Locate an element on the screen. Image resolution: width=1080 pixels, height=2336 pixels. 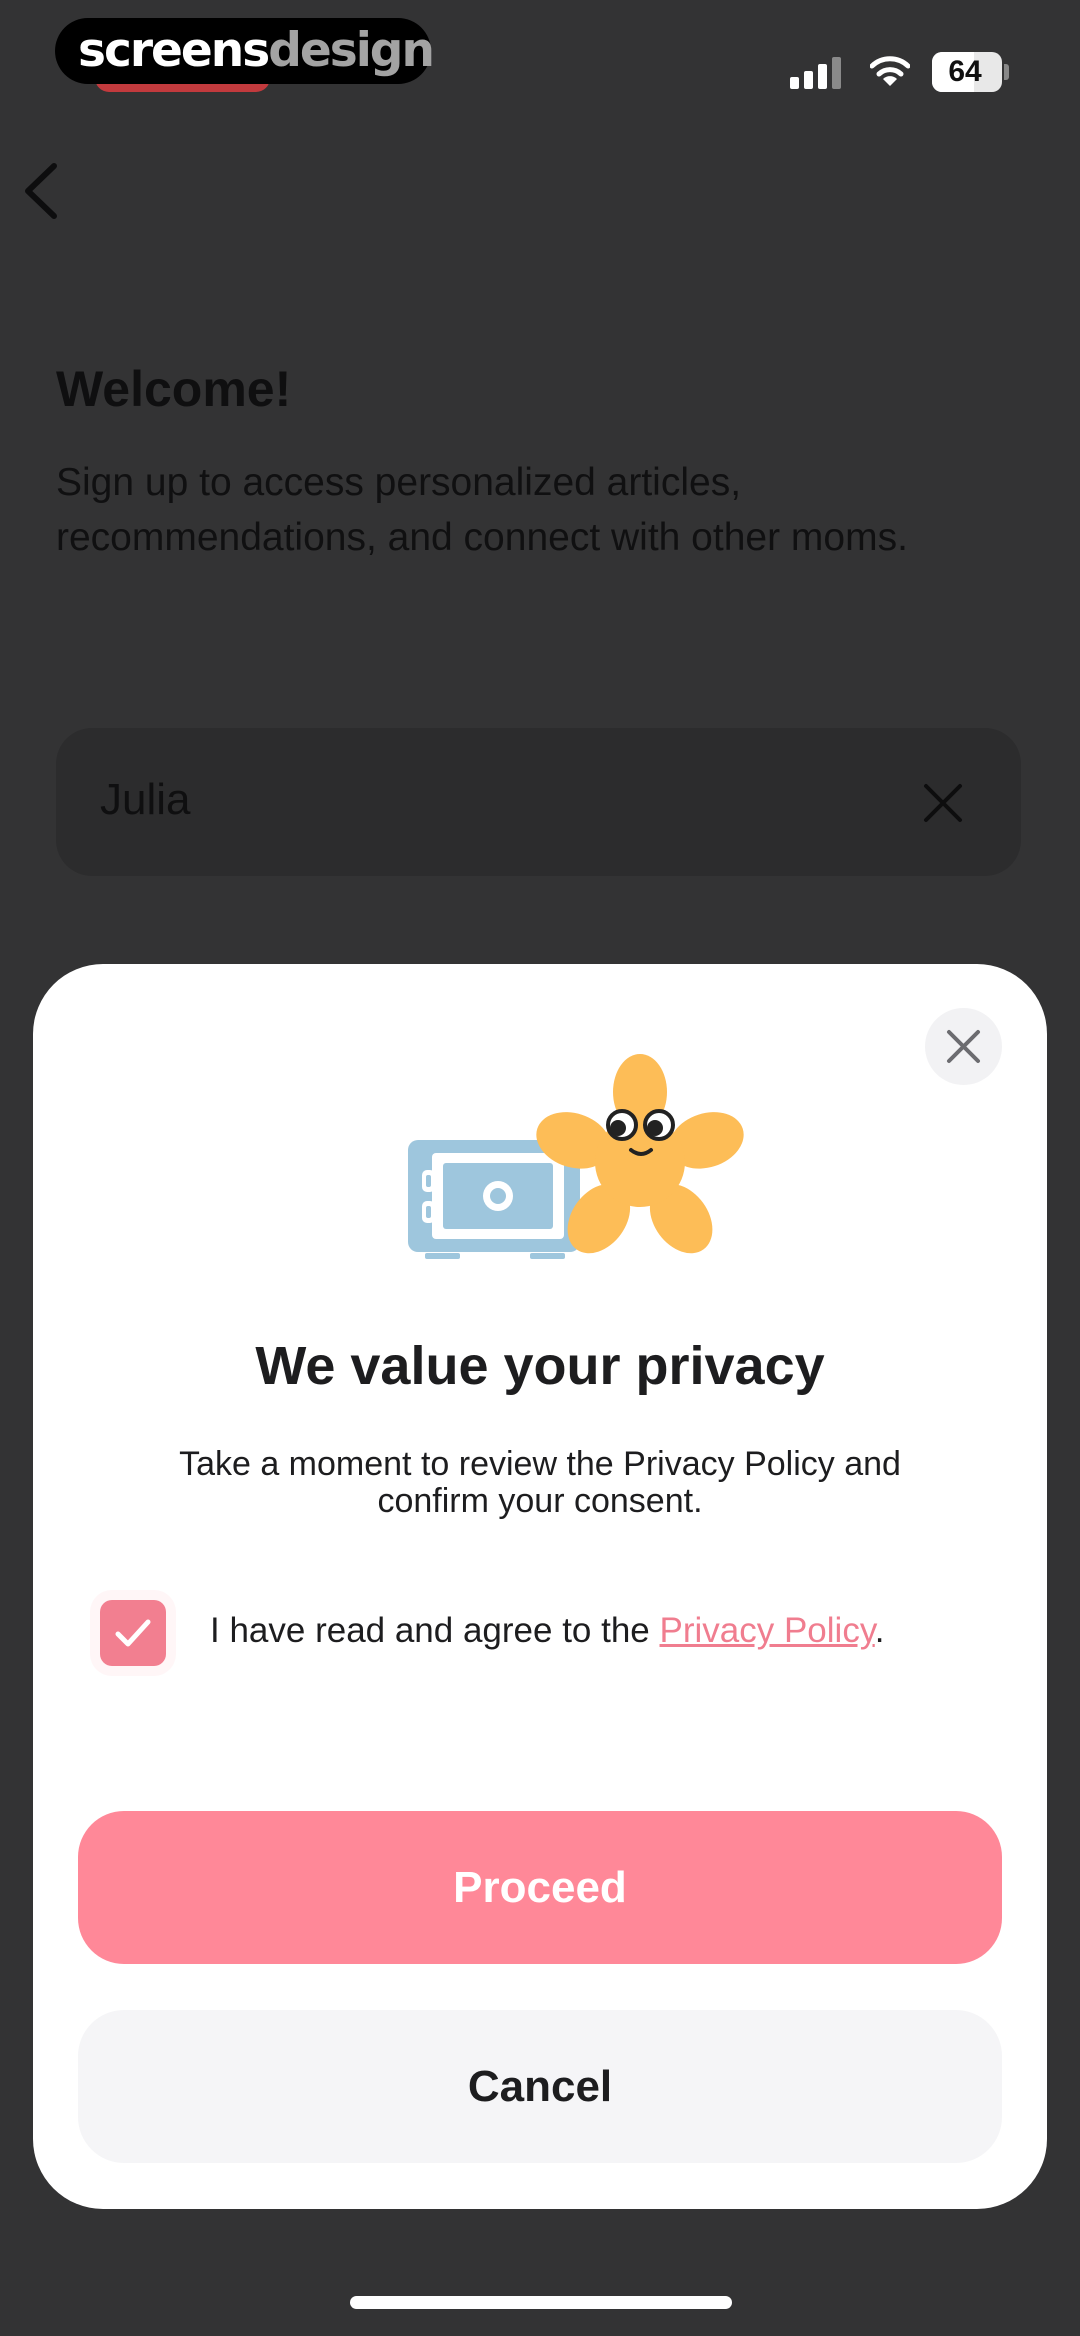
privacy-policy-link: Privacy Policy is located at coordinates (767, 1630).